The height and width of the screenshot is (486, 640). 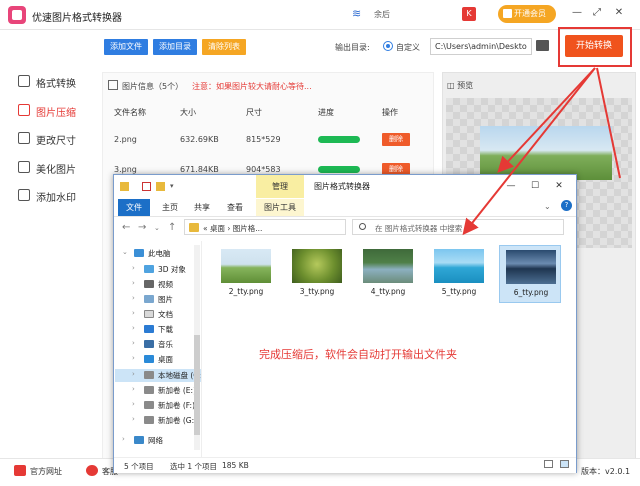 What do you see at coordinates (199, 139) in the screenshot?
I see `row-file-size: 632.69KB` at bounding box center [199, 139].